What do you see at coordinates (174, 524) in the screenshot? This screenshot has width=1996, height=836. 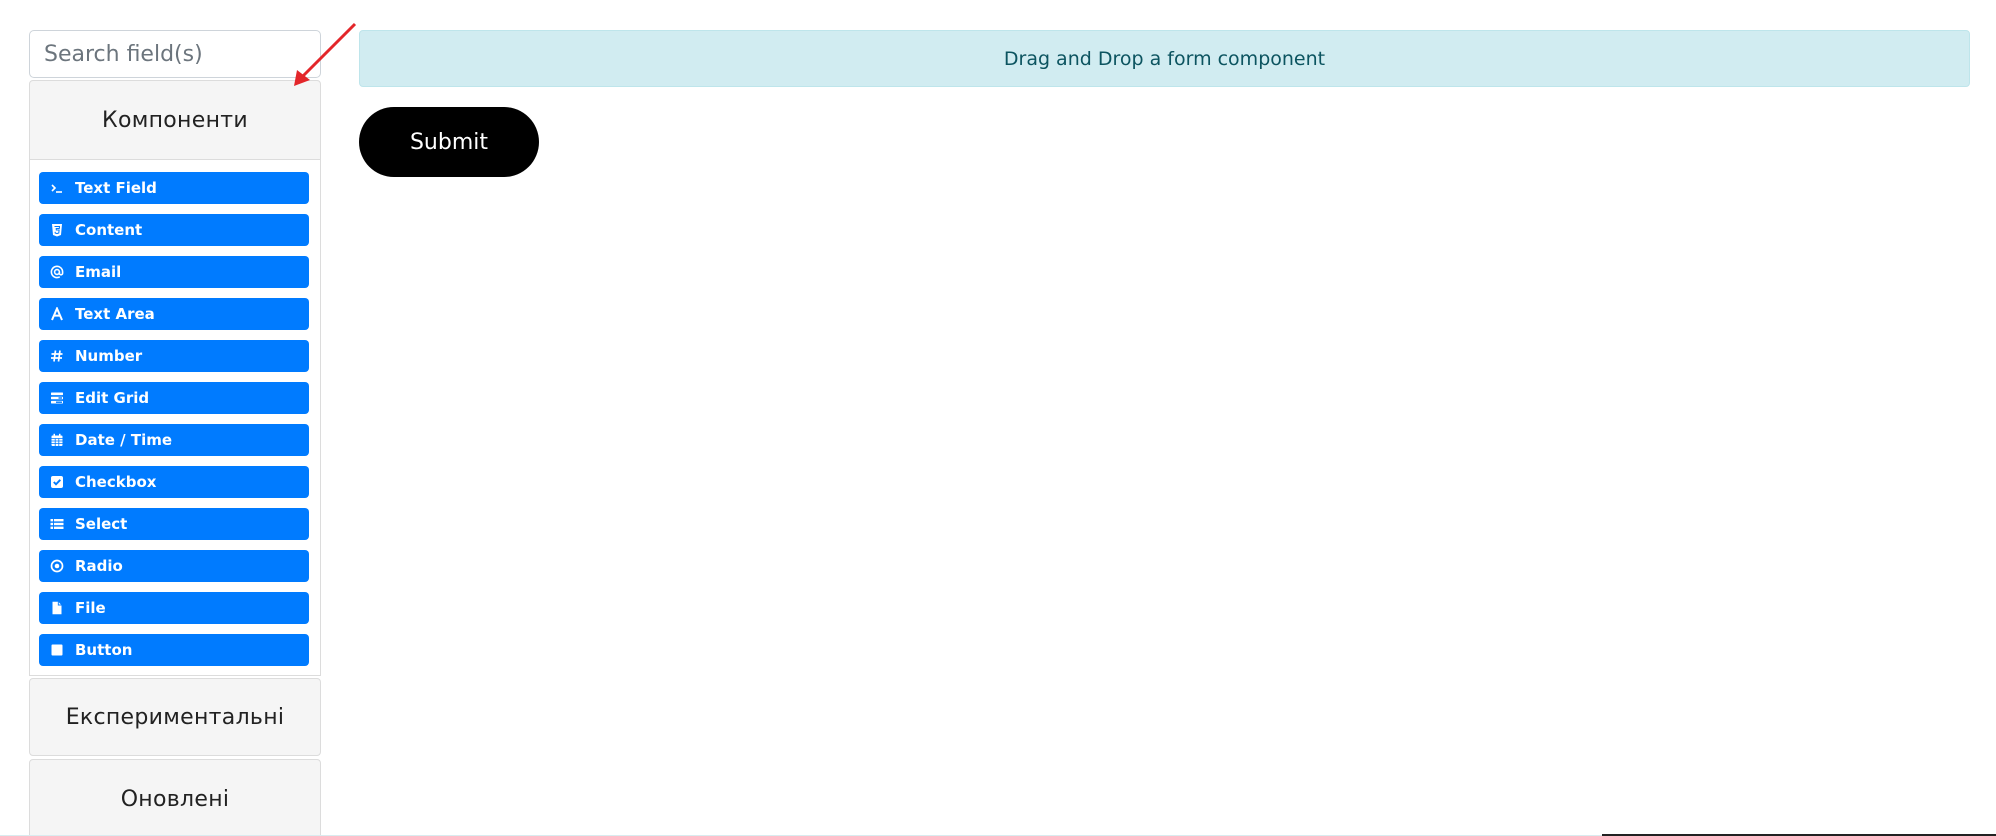 I see `component-select: Select` at bounding box center [174, 524].